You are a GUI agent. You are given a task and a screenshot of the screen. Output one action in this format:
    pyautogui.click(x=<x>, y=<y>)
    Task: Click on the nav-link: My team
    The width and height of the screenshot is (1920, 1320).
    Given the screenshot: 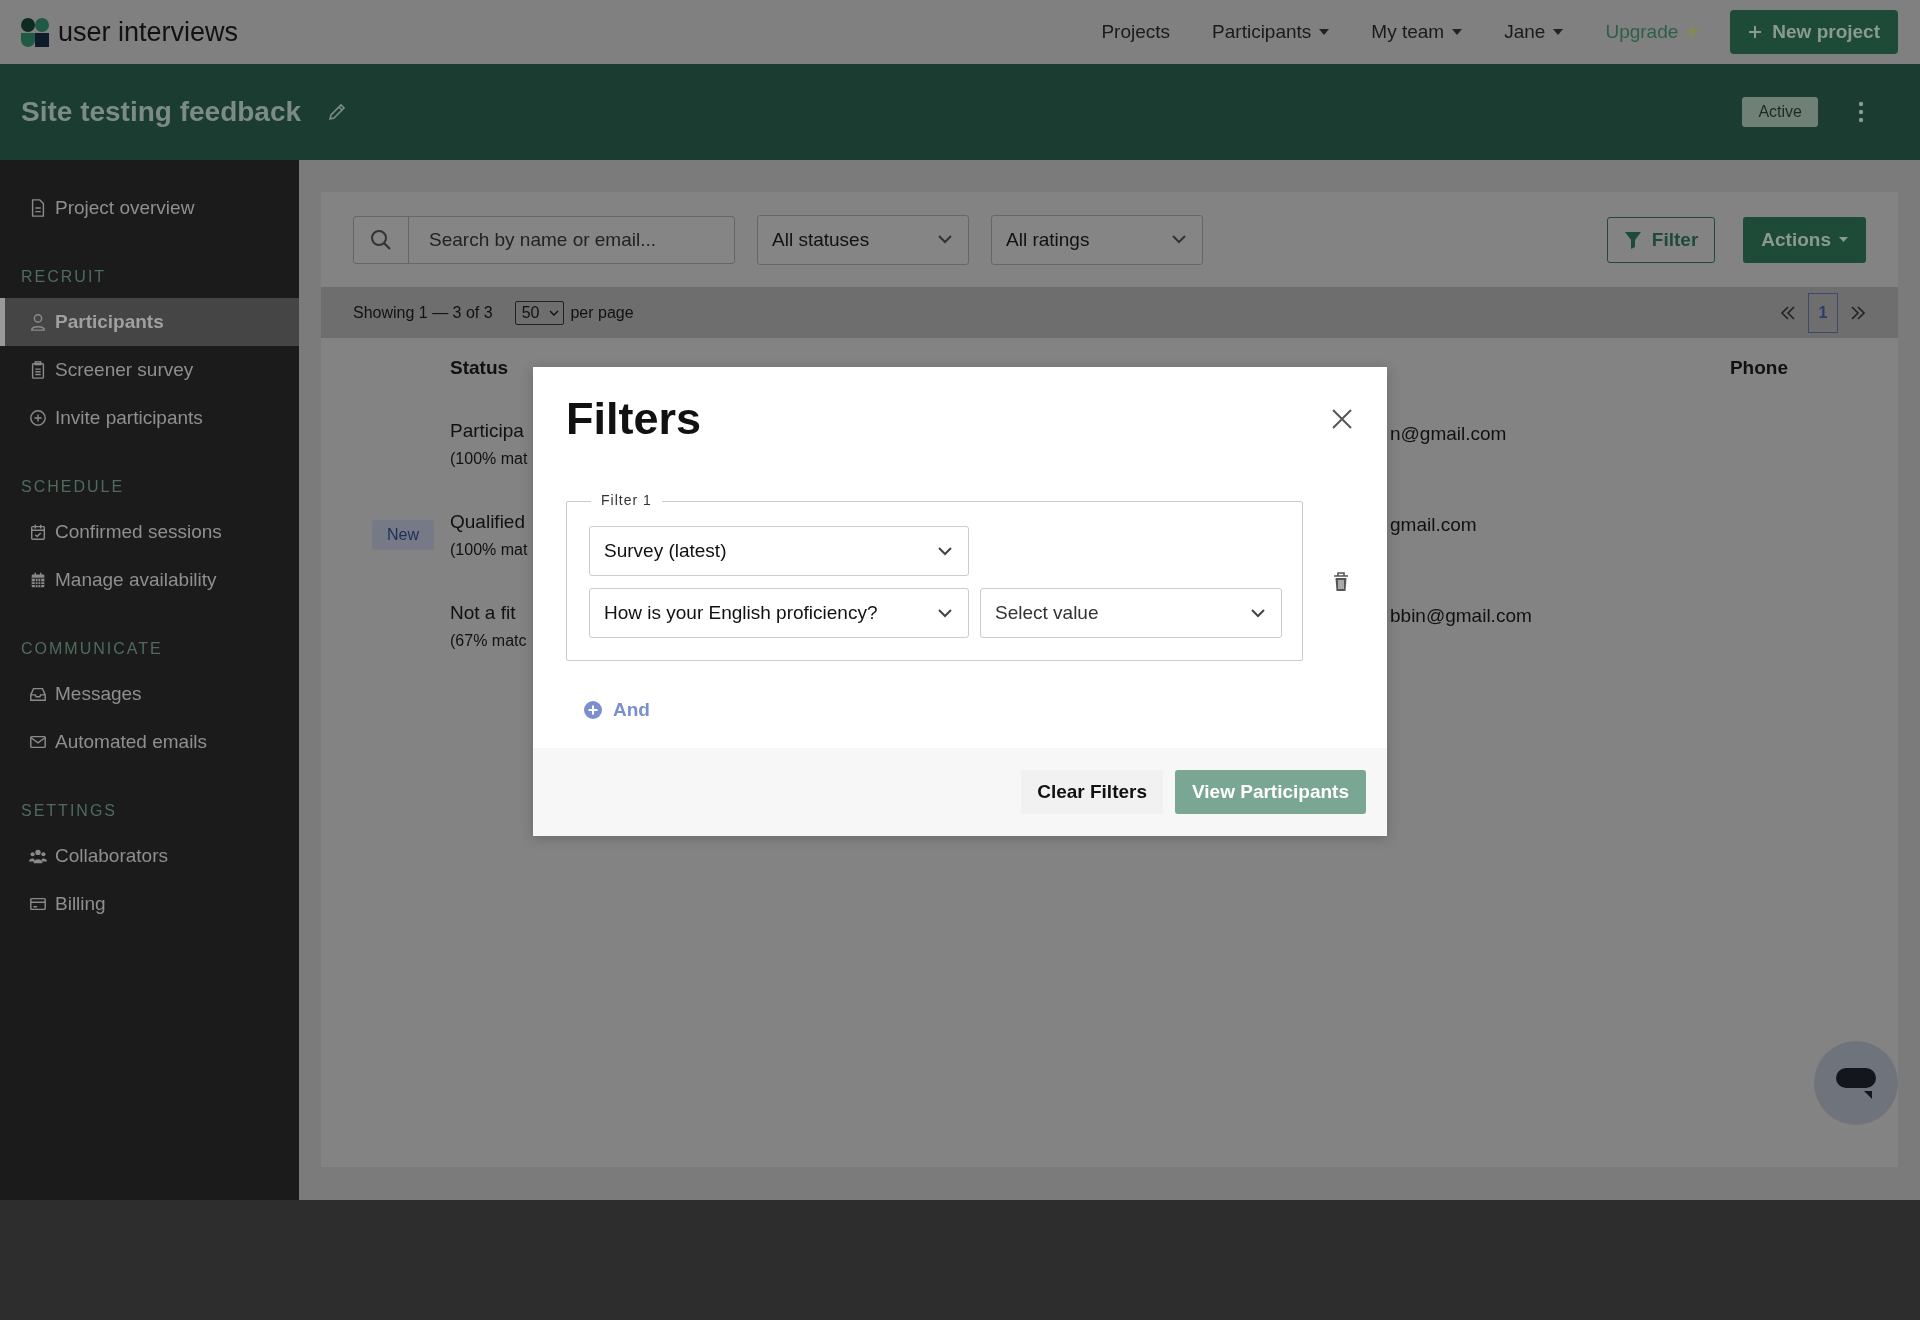 What is the action you would take?
    pyautogui.click(x=1417, y=32)
    